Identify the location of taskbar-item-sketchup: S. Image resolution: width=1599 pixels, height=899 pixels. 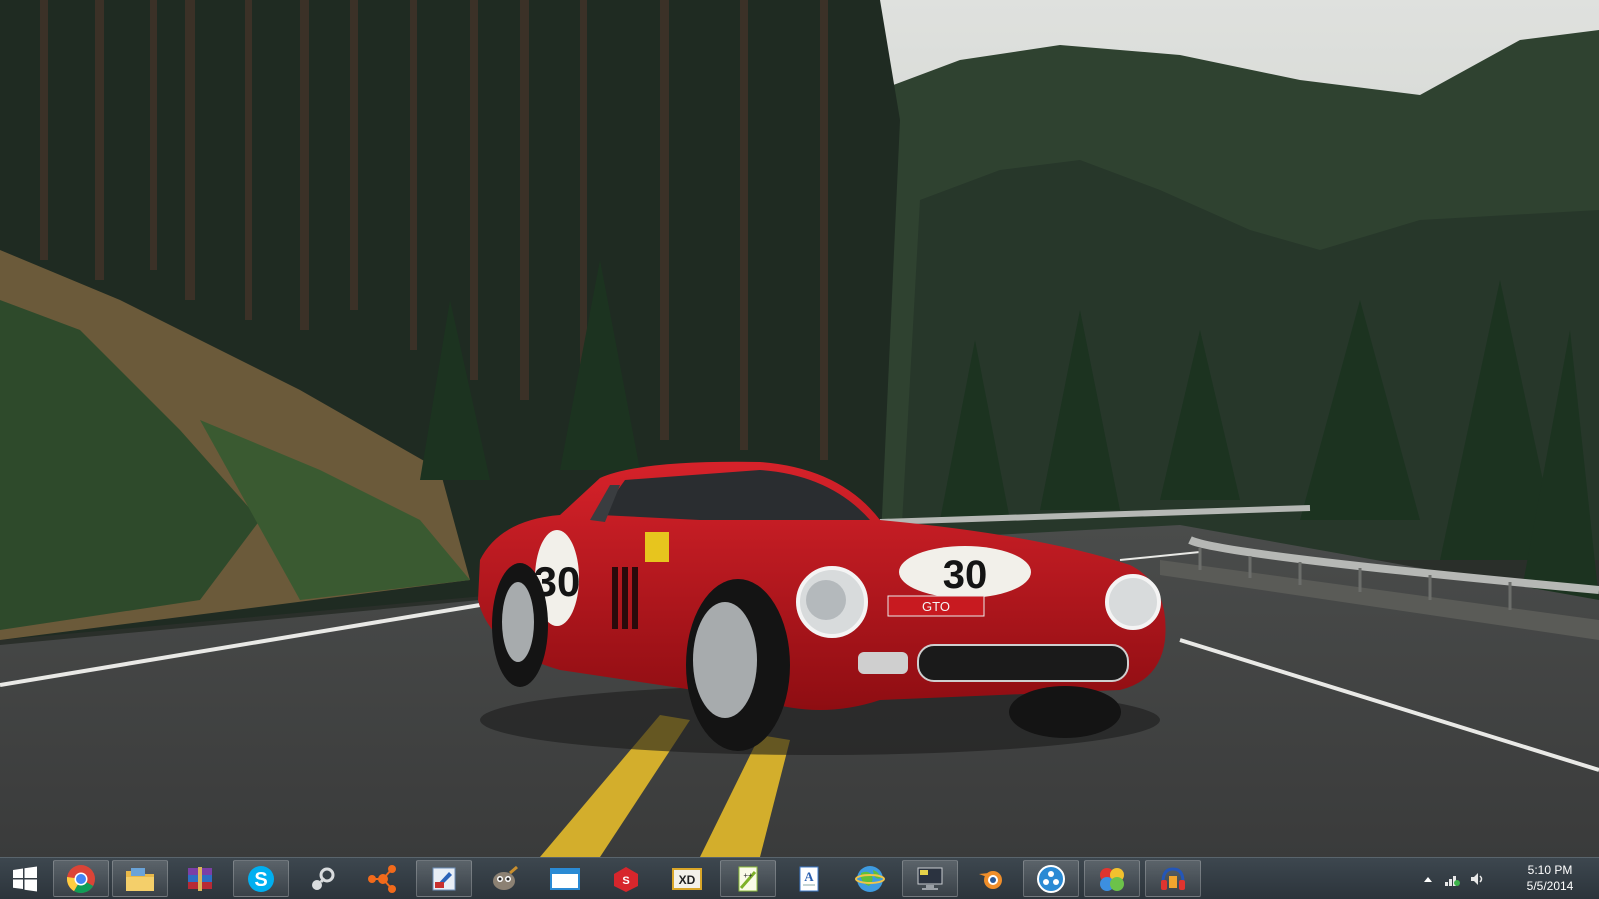
(626, 878).